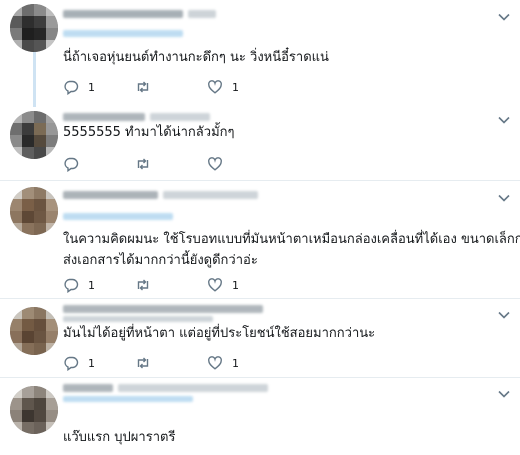 This screenshot has width=520, height=455. Describe the element at coordinates (160, 260) in the screenshot. I see `tweet-text-line-2: ส่งเอกสารได้มากกว่านี้ยังดูดีกว่าอ่ะ` at that location.